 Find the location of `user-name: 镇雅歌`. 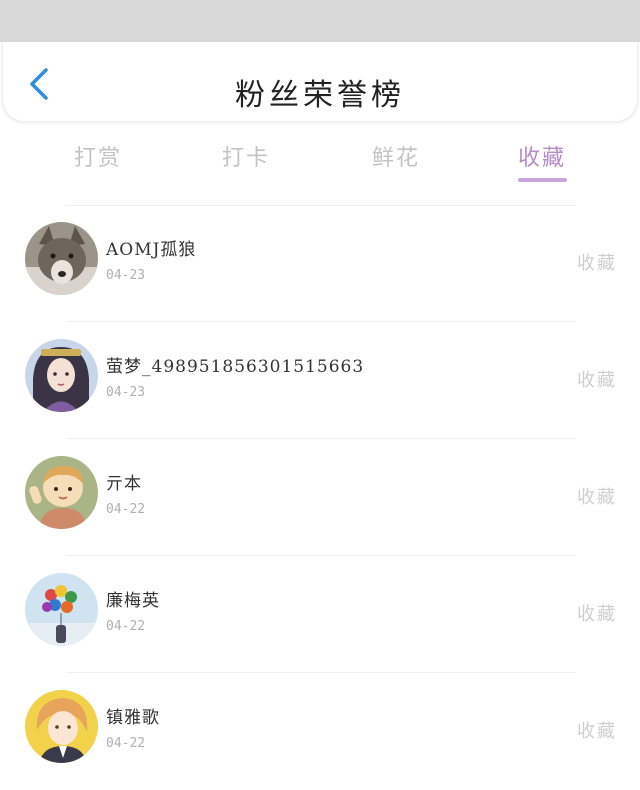

user-name: 镇雅歌 is located at coordinates (133, 718).